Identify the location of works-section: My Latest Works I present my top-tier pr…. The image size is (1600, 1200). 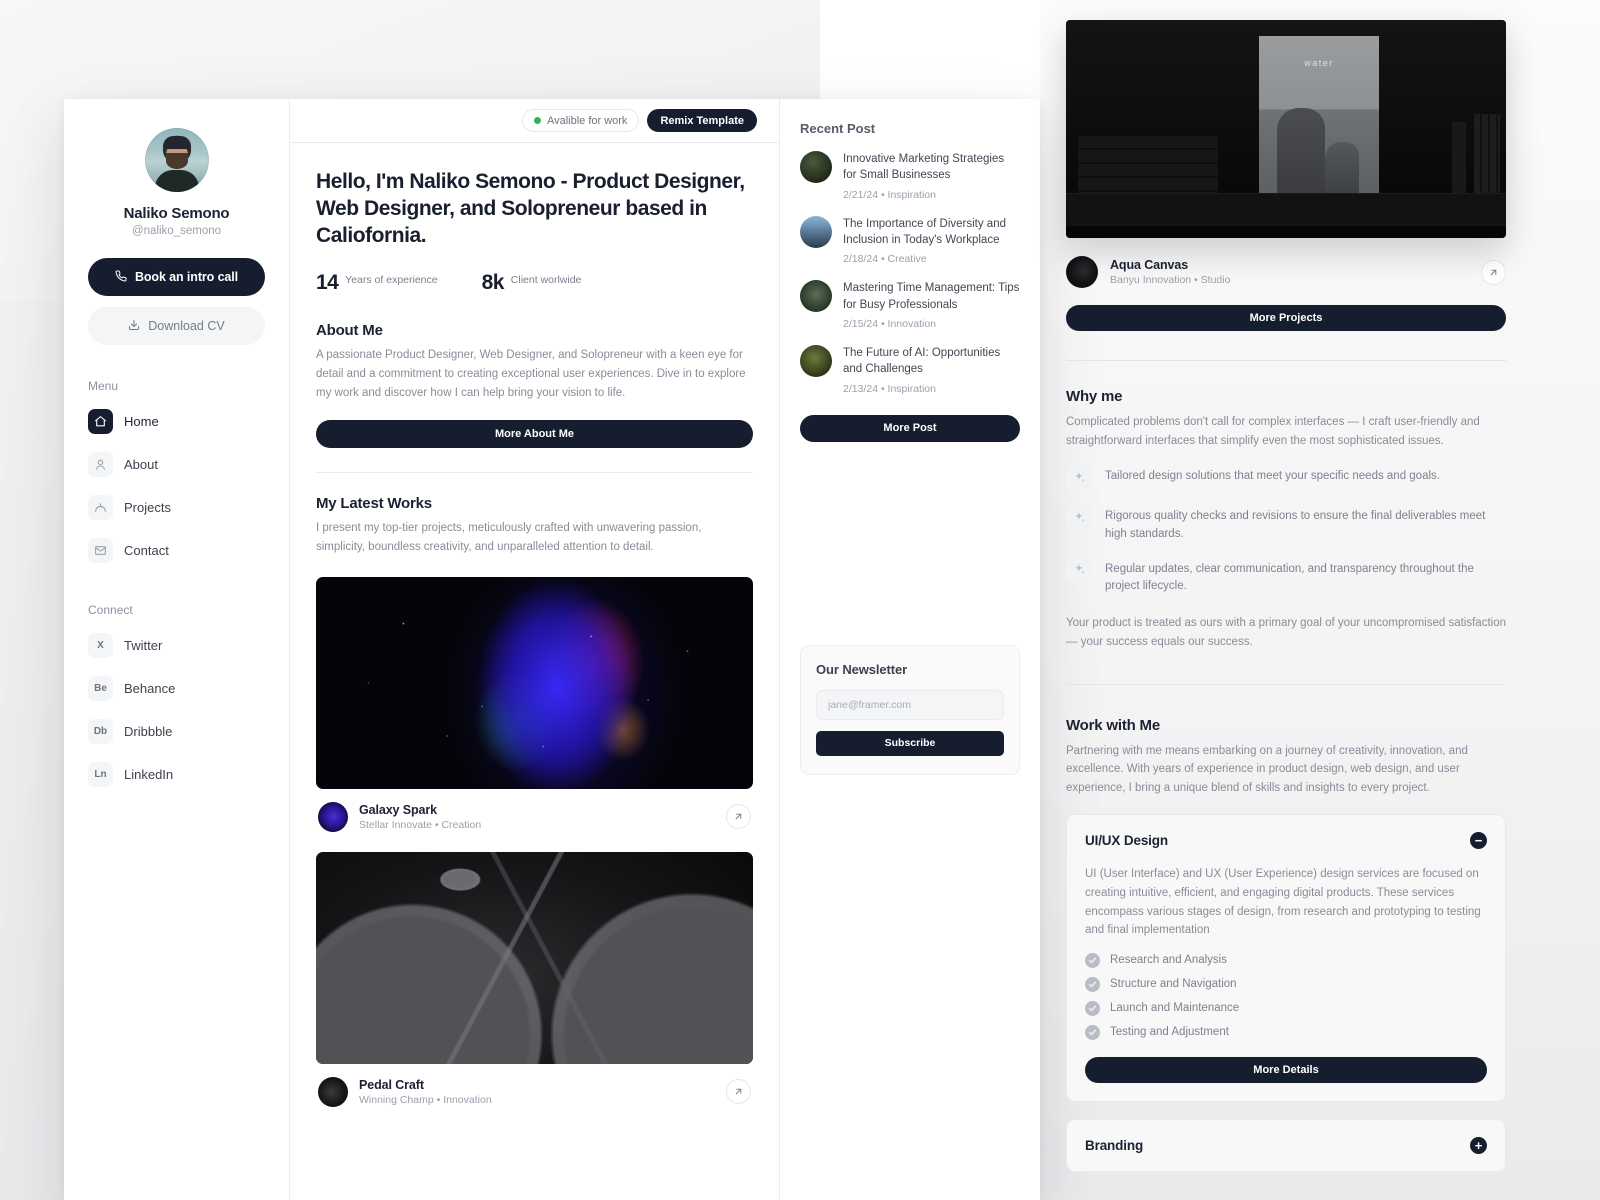
(534, 526).